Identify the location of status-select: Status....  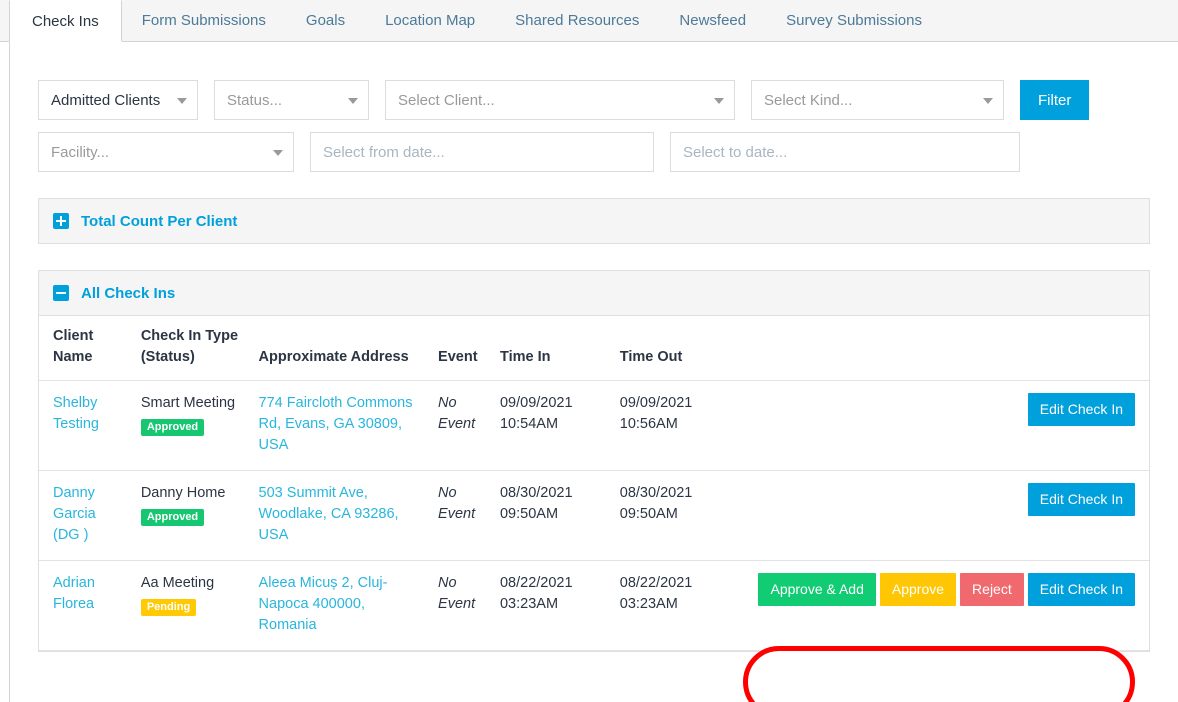
(291, 100).